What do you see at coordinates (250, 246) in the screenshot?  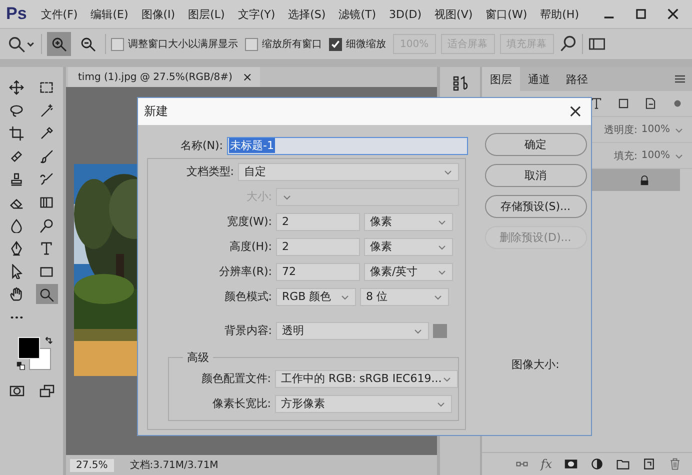 I see `field-label: 高度(H):` at bounding box center [250, 246].